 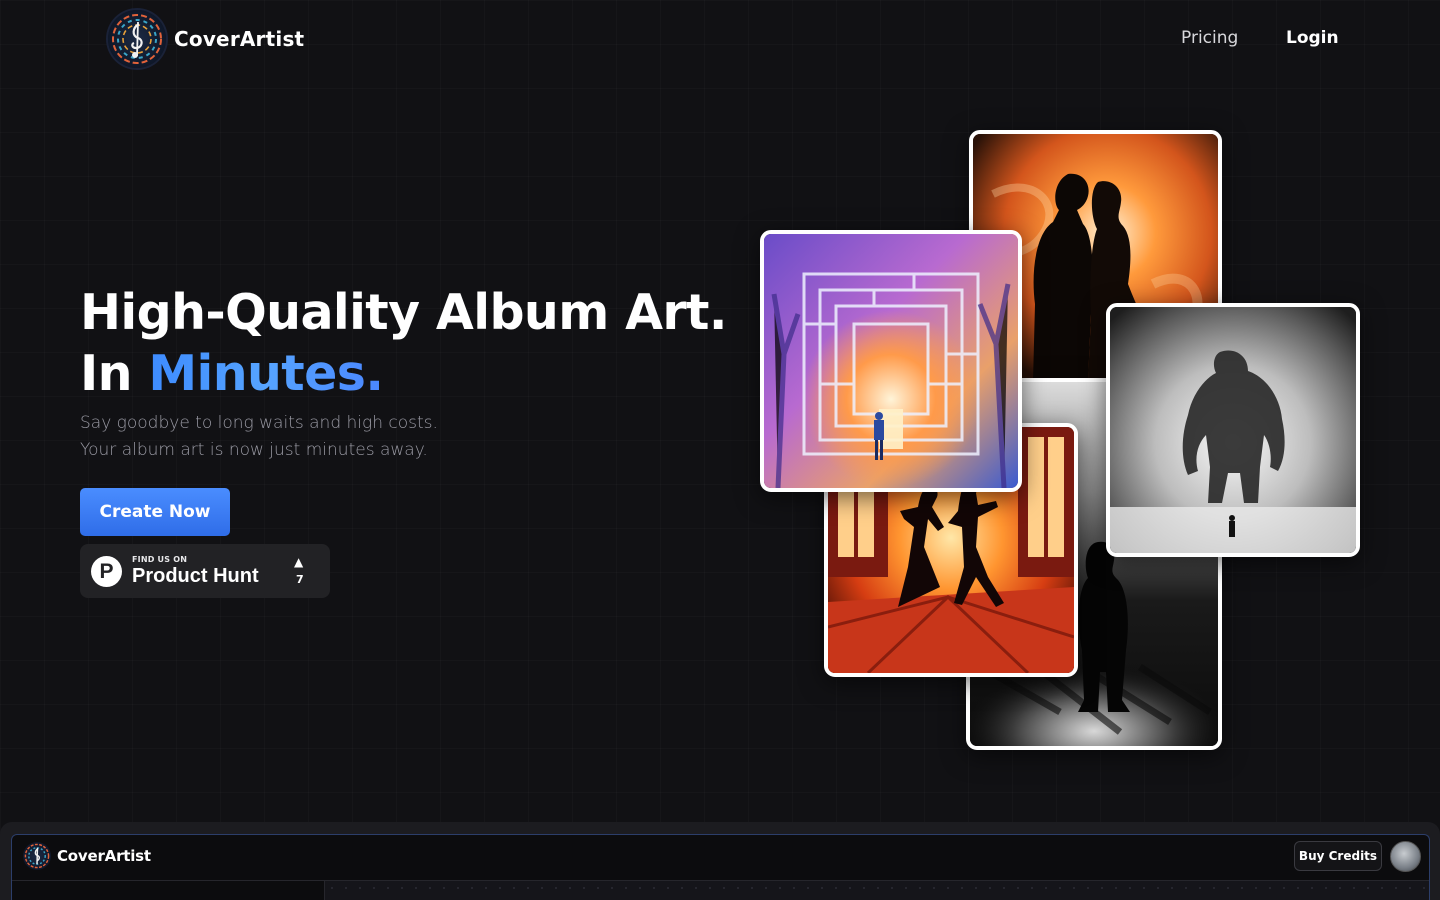 What do you see at coordinates (195, 576) in the screenshot?
I see `product-hunt-name: Product Hunt` at bounding box center [195, 576].